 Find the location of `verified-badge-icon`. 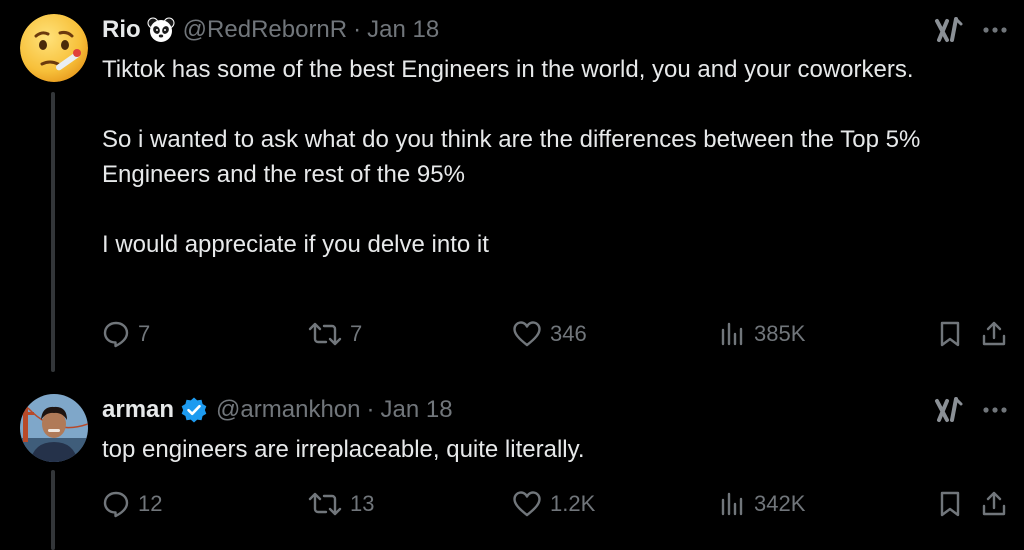

verified-badge-icon is located at coordinates (194, 410).